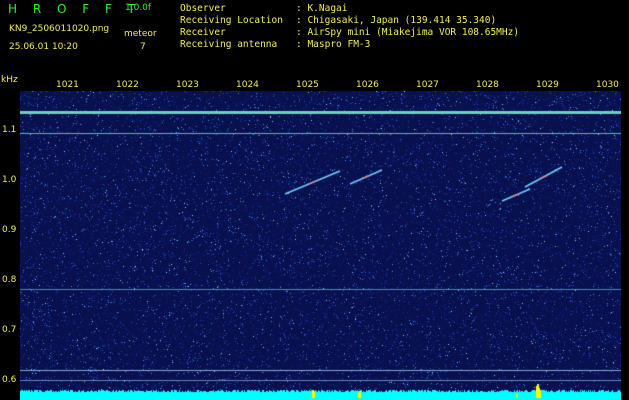  I want to click on antenna-label: Receiving antenna, so click(229, 44).